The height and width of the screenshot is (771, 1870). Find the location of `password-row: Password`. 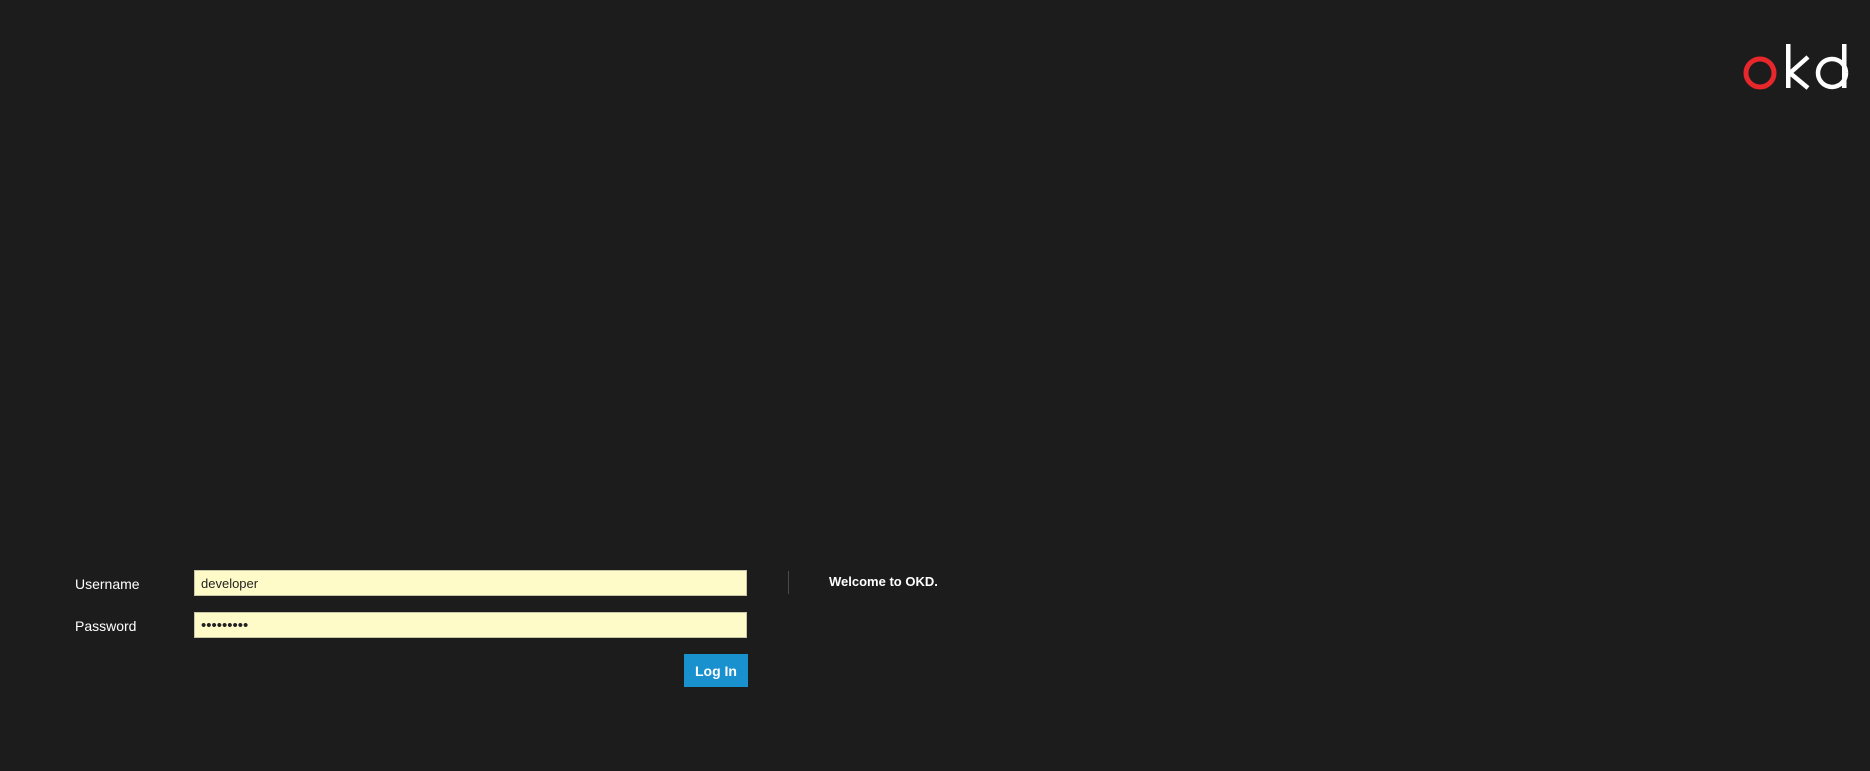

password-row: Password is located at coordinates (380, 626).